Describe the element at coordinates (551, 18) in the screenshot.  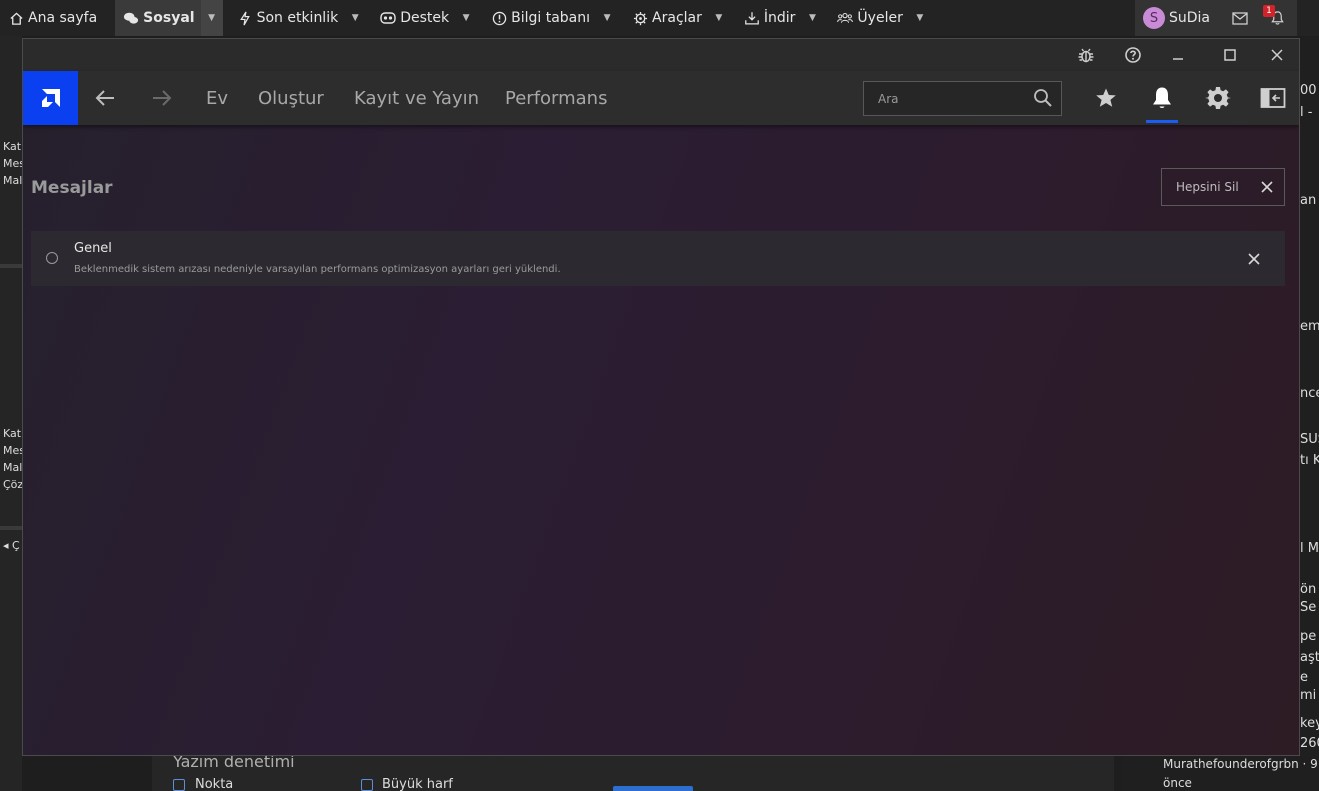
I see `nav-knowledge-base-label: Bilgi tabanı` at that location.